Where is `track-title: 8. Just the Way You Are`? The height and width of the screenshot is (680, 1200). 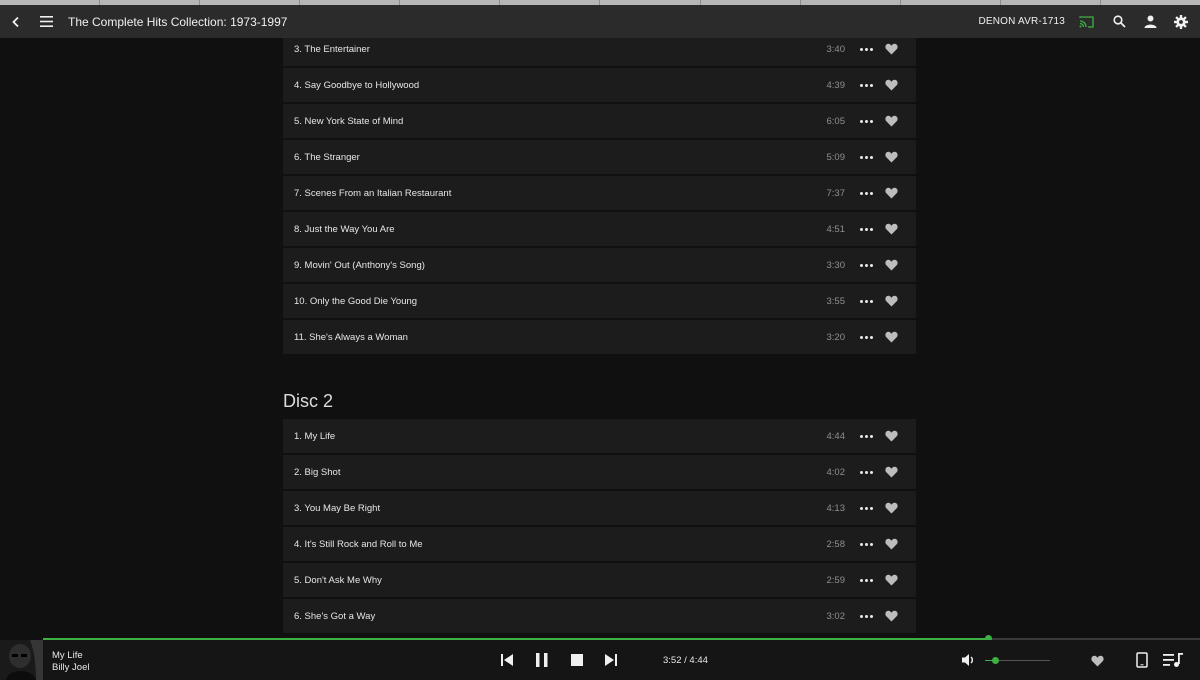 track-title: 8. Just the Way You Are is located at coordinates (544, 229).